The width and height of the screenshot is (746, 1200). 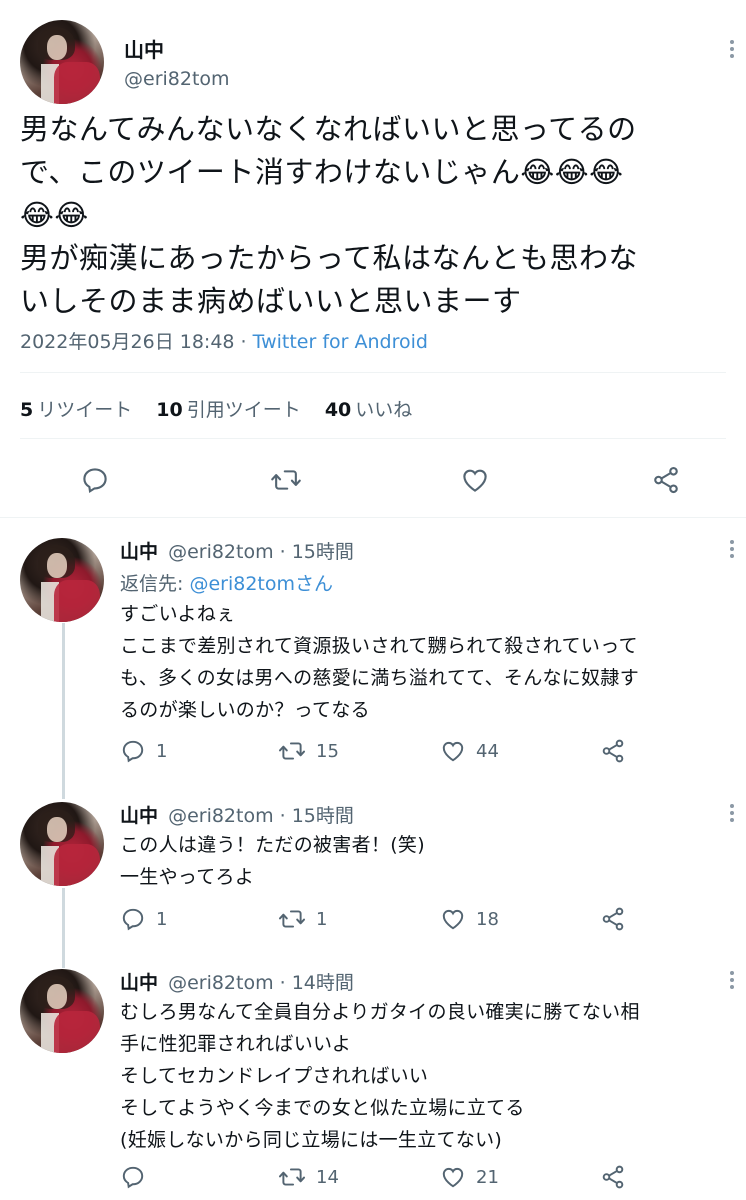 I want to click on likes-stat: 40 いいね, so click(x=368, y=410).